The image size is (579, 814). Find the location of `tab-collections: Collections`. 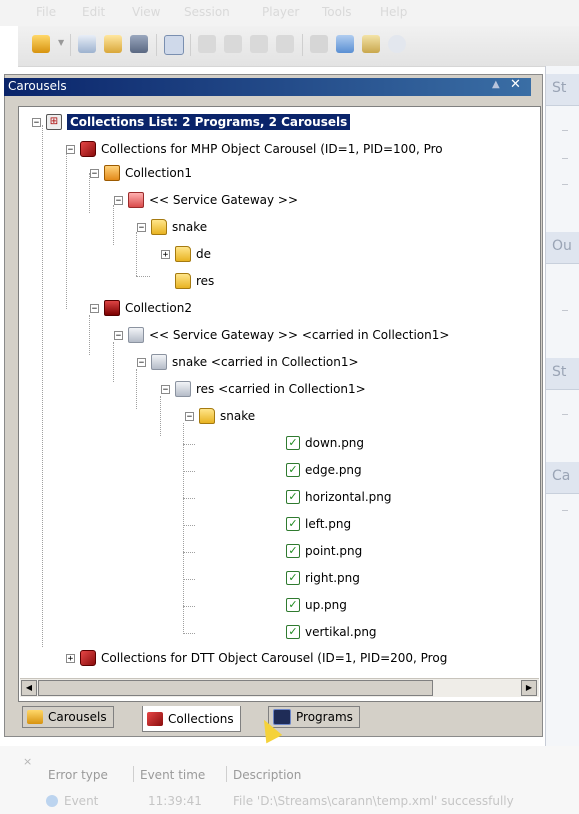

tab-collections: Collections is located at coordinates (191, 719).